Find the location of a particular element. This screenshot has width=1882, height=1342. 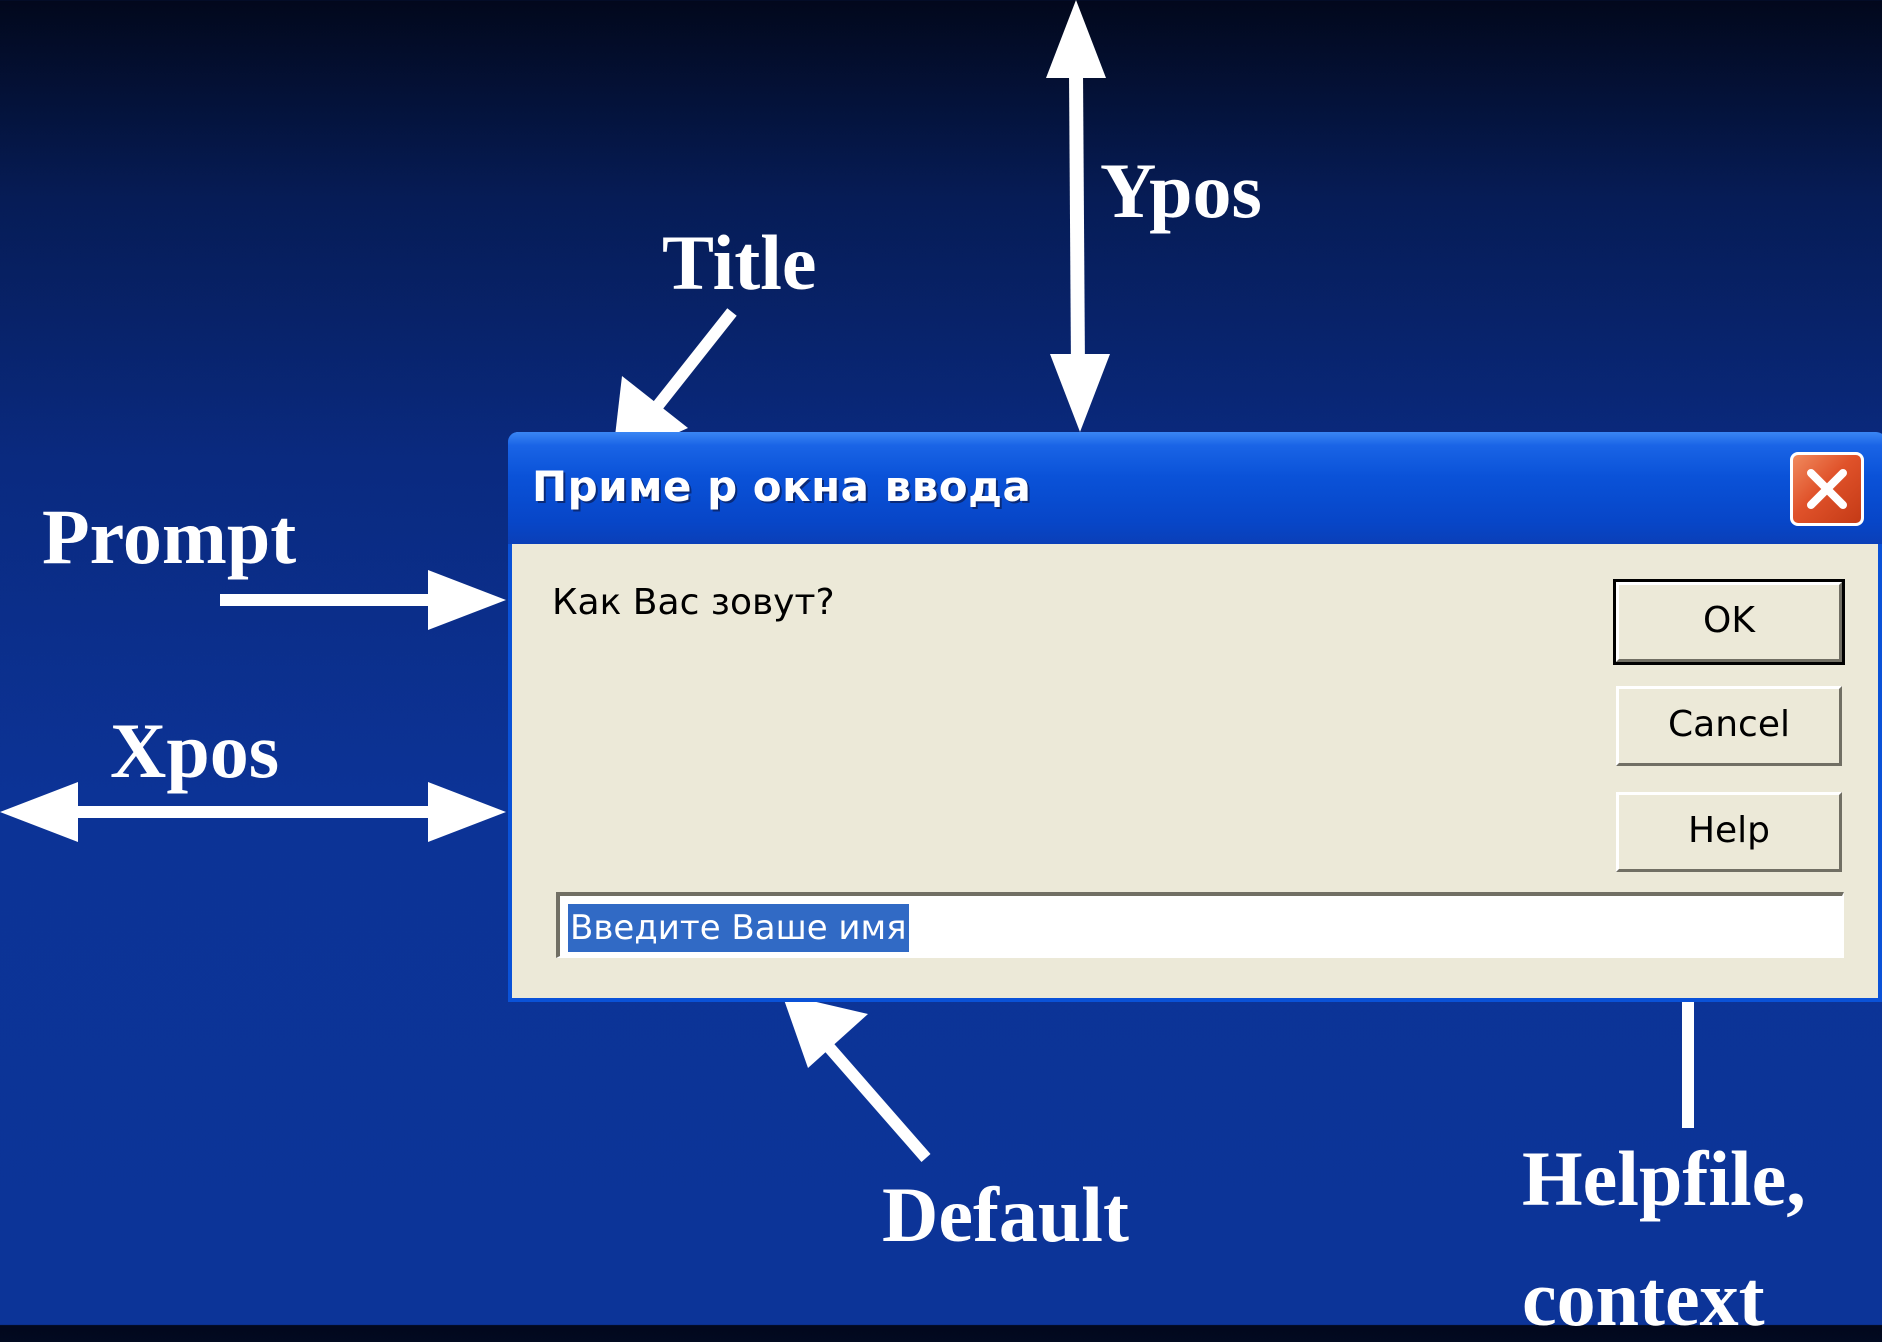

ypos-arrow is located at coordinates (1077, 221).